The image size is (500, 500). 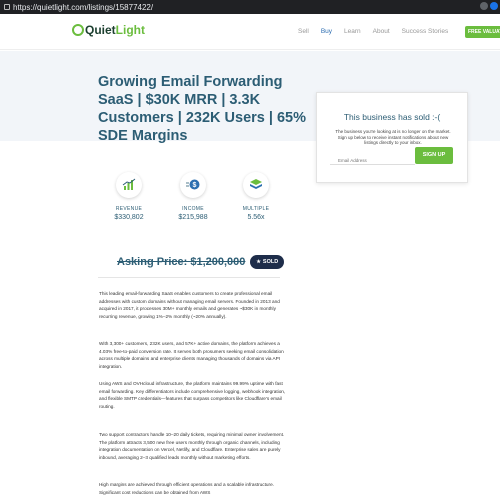 I want to click on bar-chart-icon, so click(x=129, y=185).